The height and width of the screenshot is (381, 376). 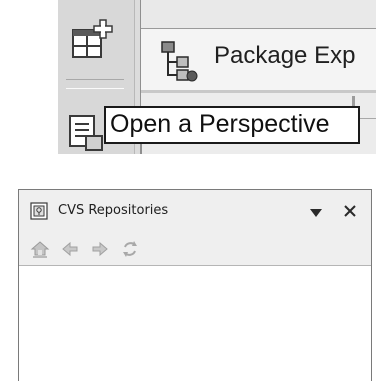 What do you see at coordinates (285, 55) in the screenshot?
I see `package-explorer-tab-label: Package Exp` at bounding box center [285, 55].